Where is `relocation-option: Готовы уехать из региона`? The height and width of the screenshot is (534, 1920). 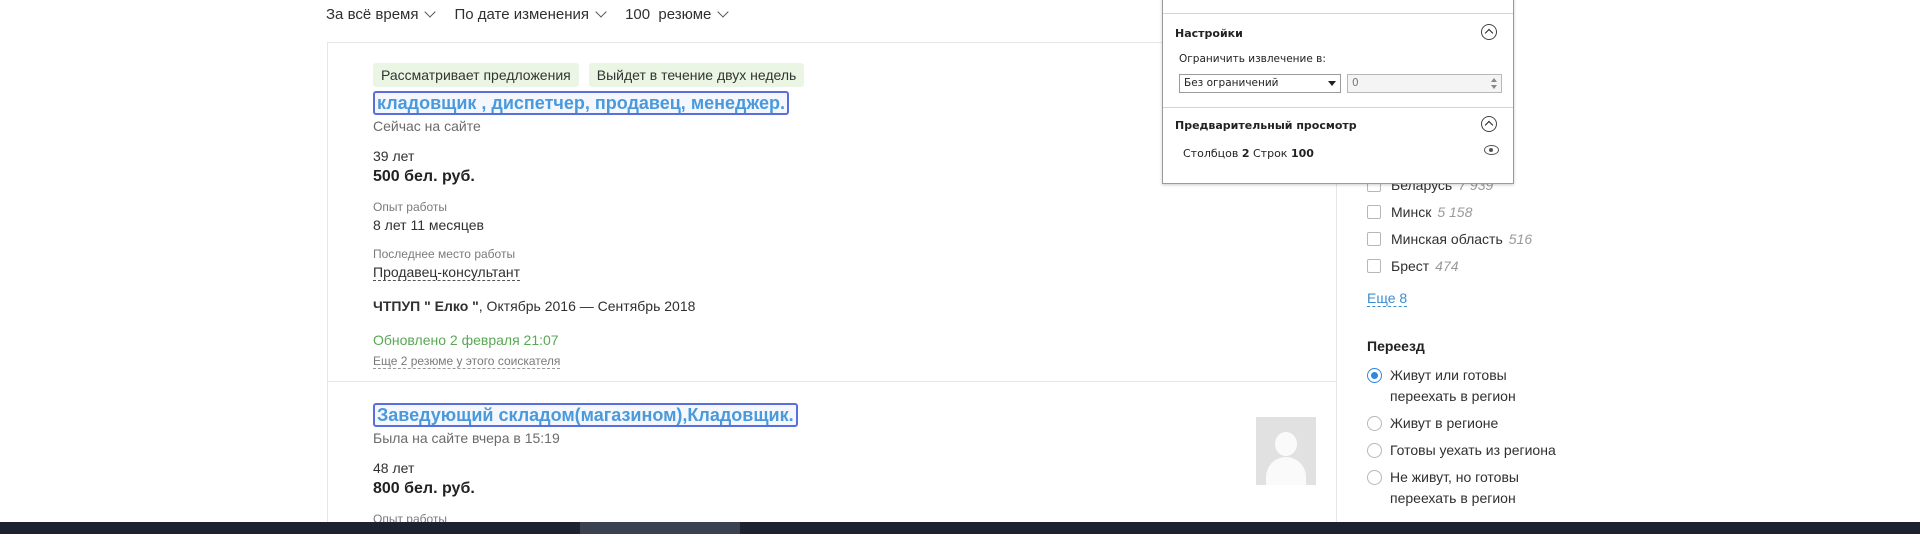
relocation-option: Готовы уехать из региона is located at coordinates (1461, 450).